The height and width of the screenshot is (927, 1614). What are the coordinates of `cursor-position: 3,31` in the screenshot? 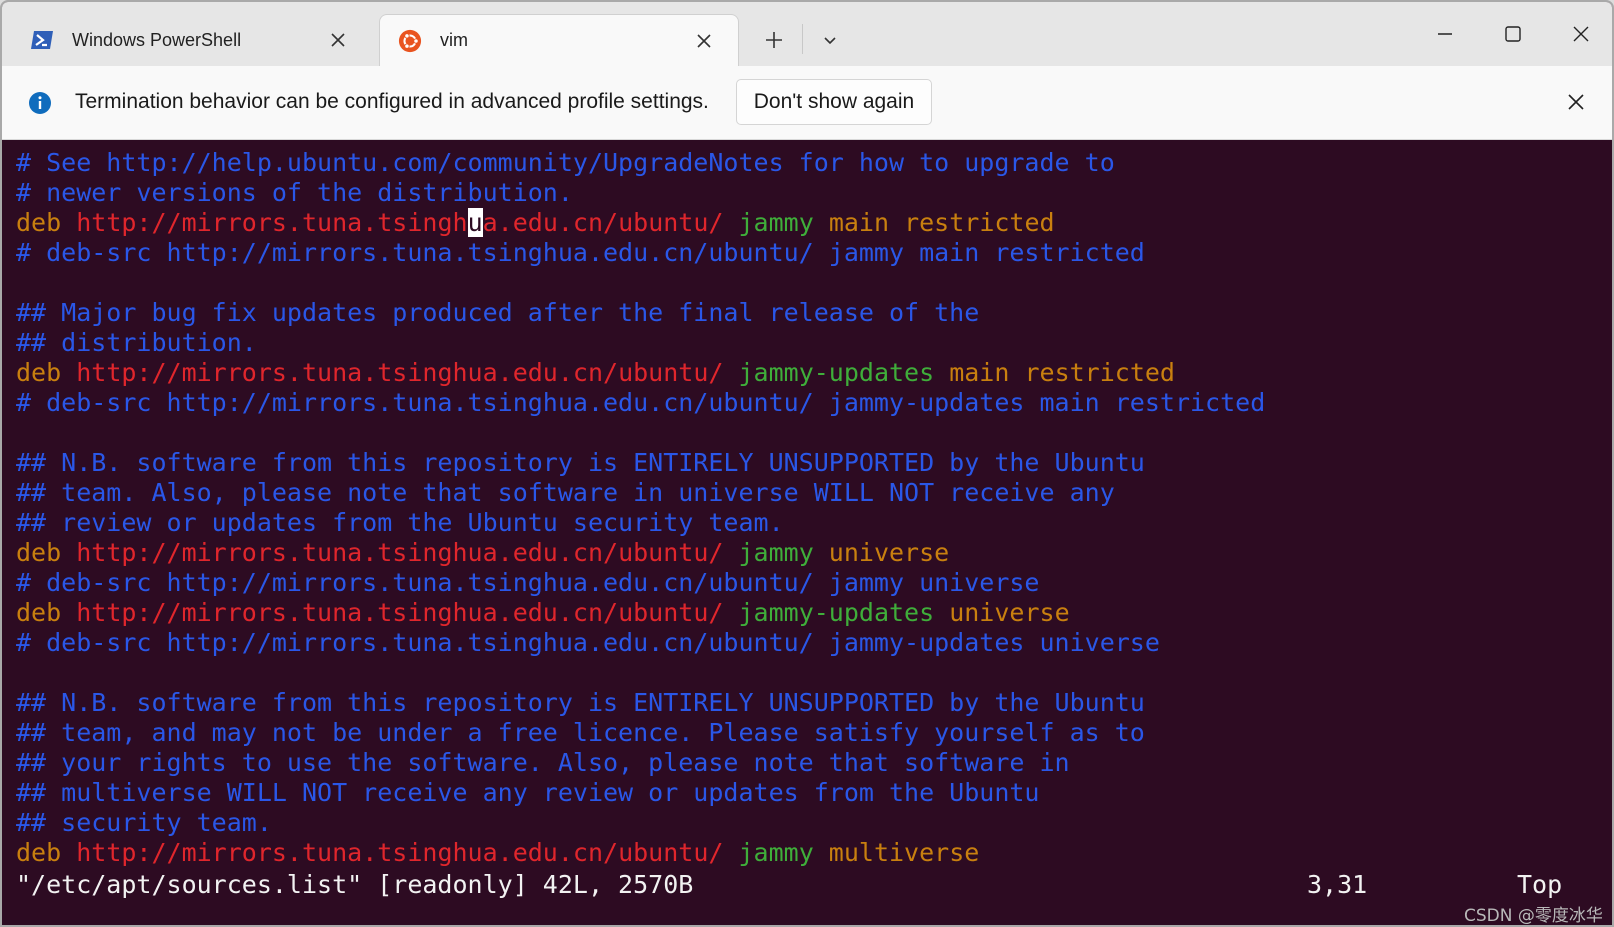 It's located at (1337, 884).